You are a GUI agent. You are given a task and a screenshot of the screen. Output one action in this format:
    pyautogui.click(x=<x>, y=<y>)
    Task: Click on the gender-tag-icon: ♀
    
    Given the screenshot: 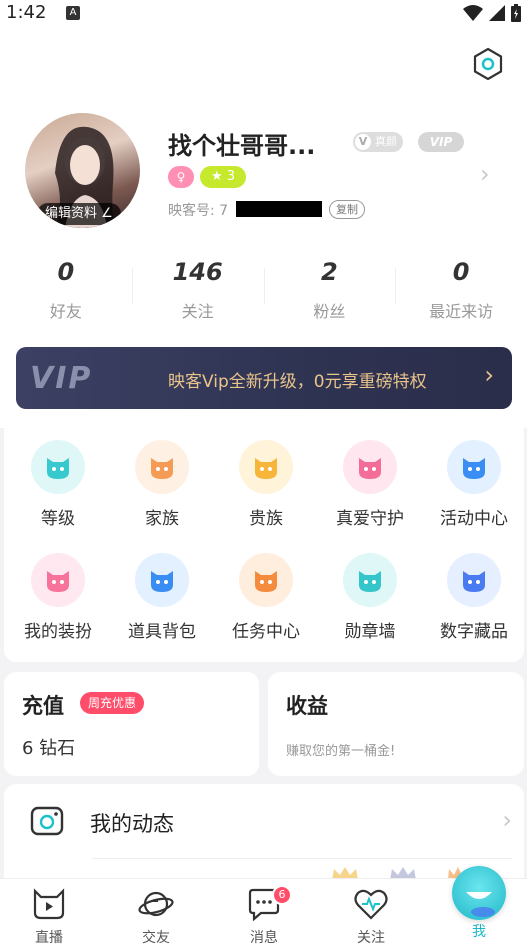 What is the action you would take?
    pyautogui.click(x=181, y=177)
    